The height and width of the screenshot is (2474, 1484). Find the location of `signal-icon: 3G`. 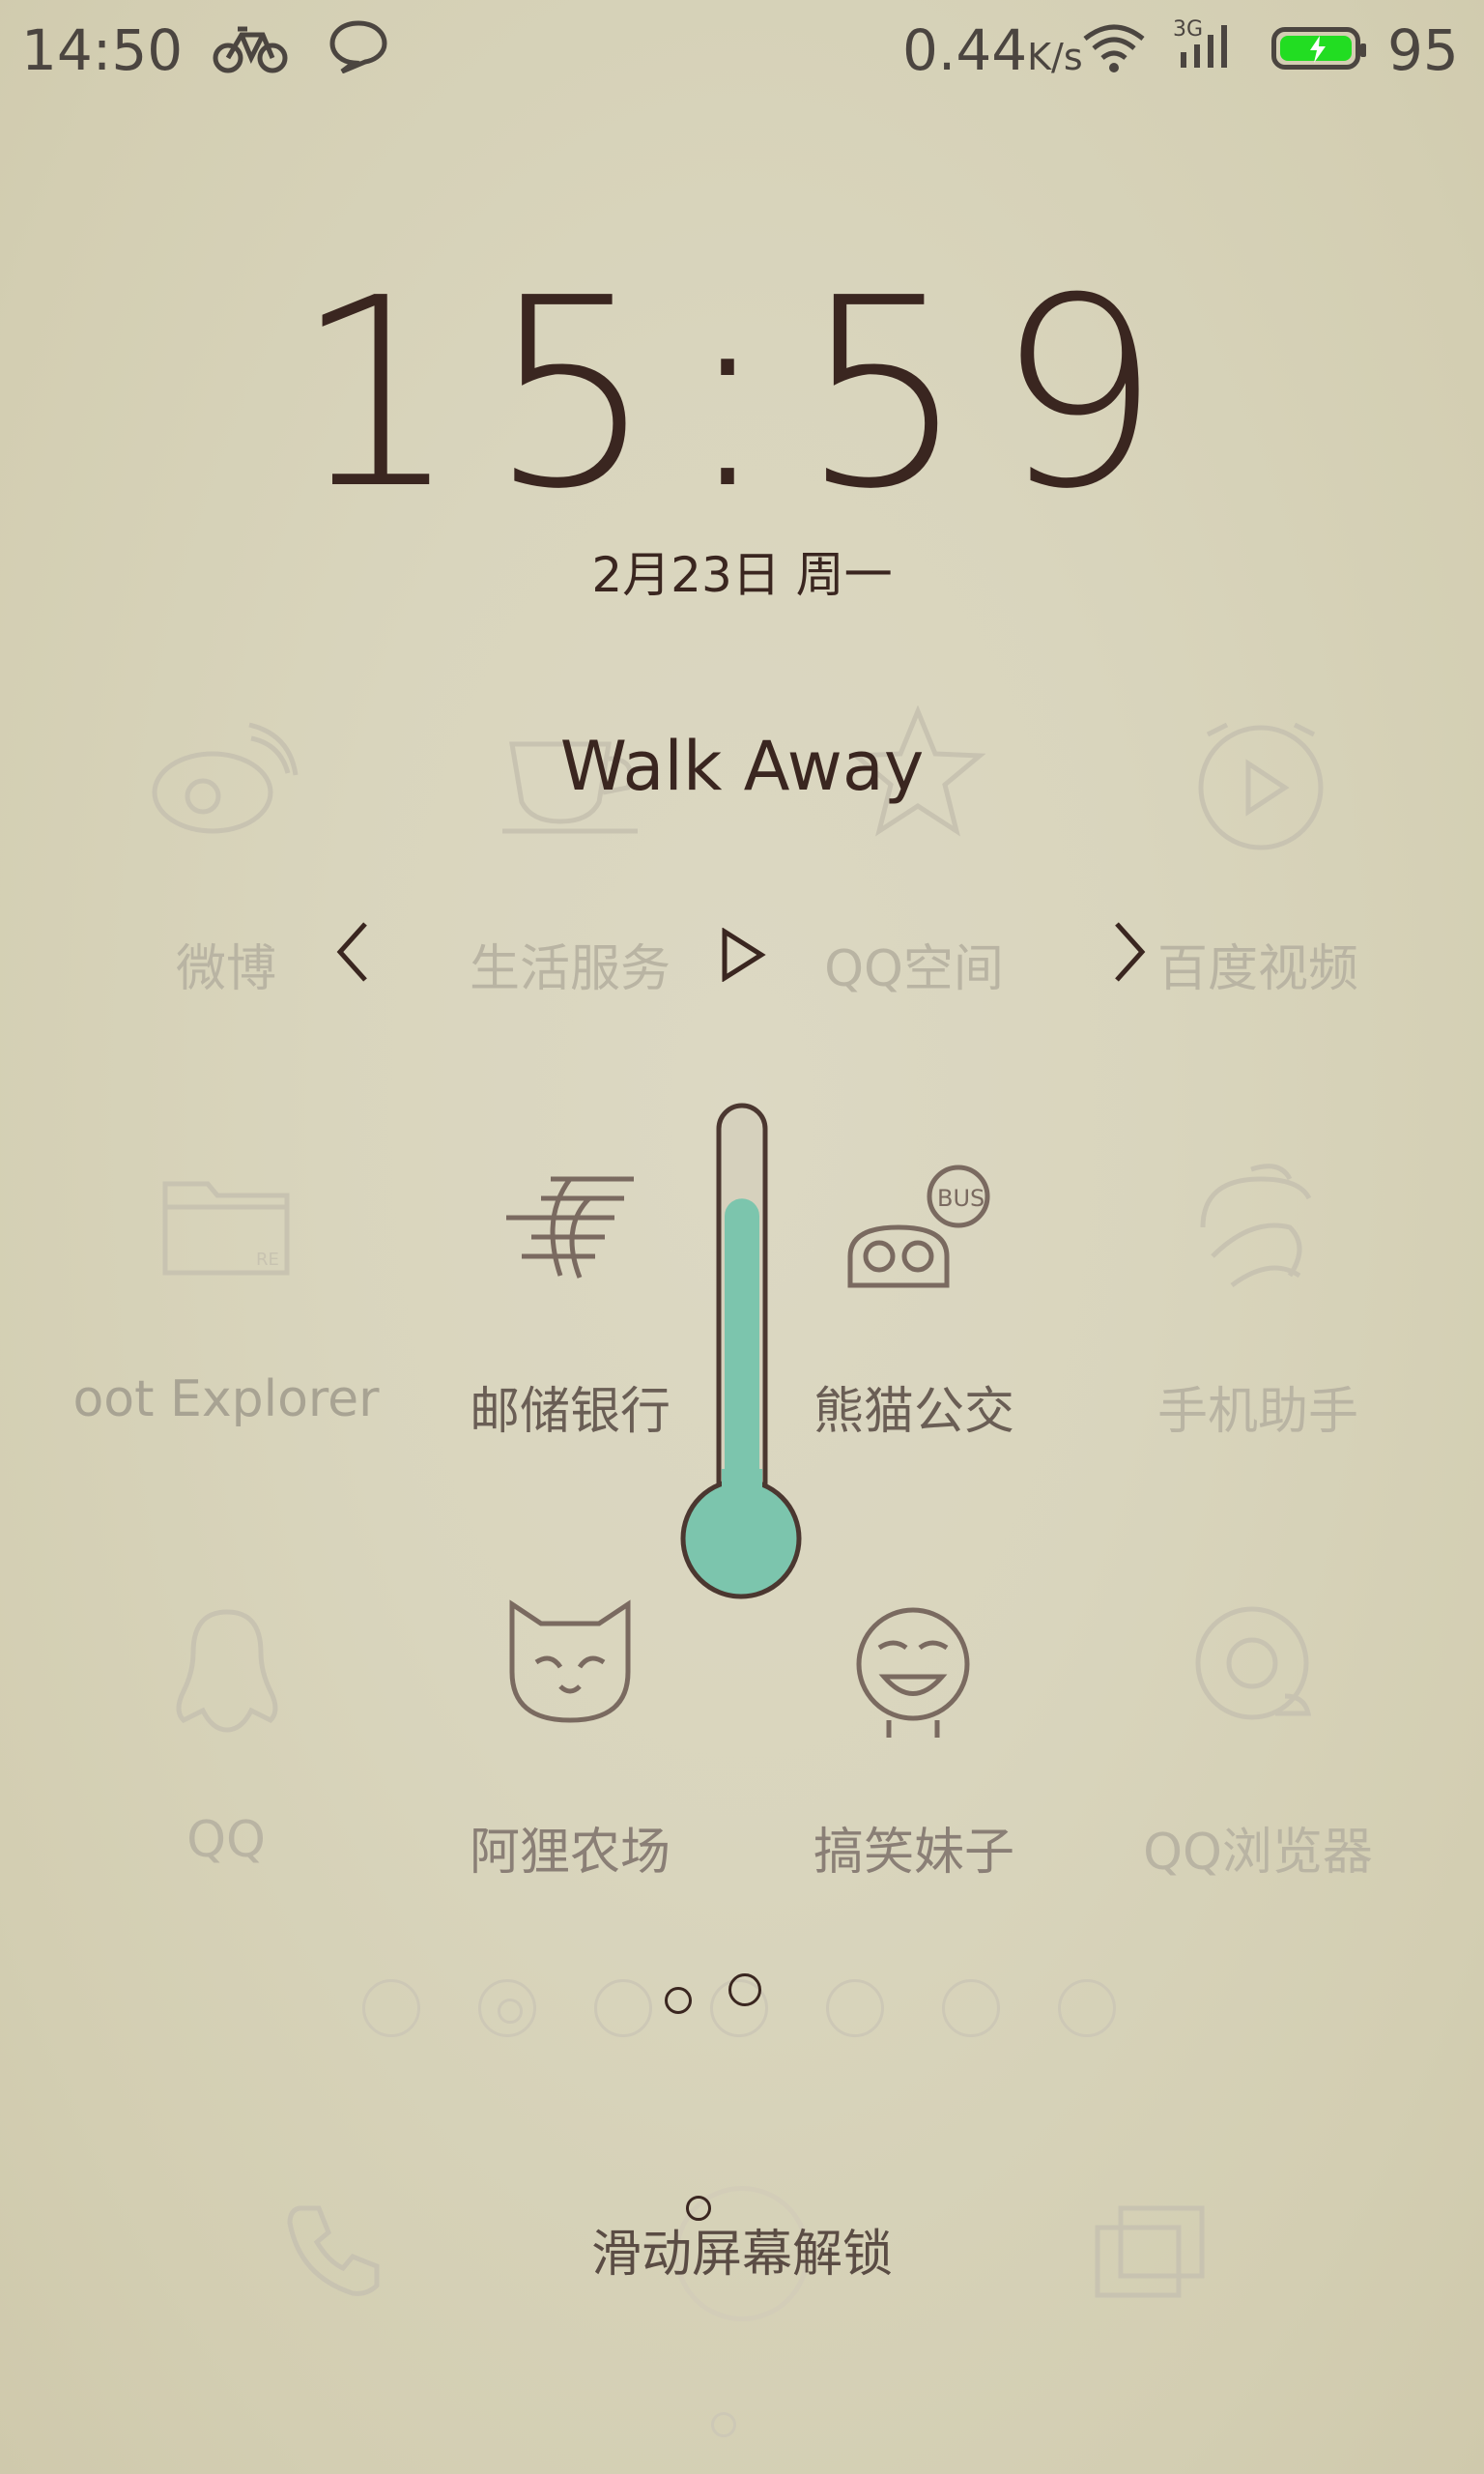

signal-icon: 3G is located at coordinates (1207, 48).